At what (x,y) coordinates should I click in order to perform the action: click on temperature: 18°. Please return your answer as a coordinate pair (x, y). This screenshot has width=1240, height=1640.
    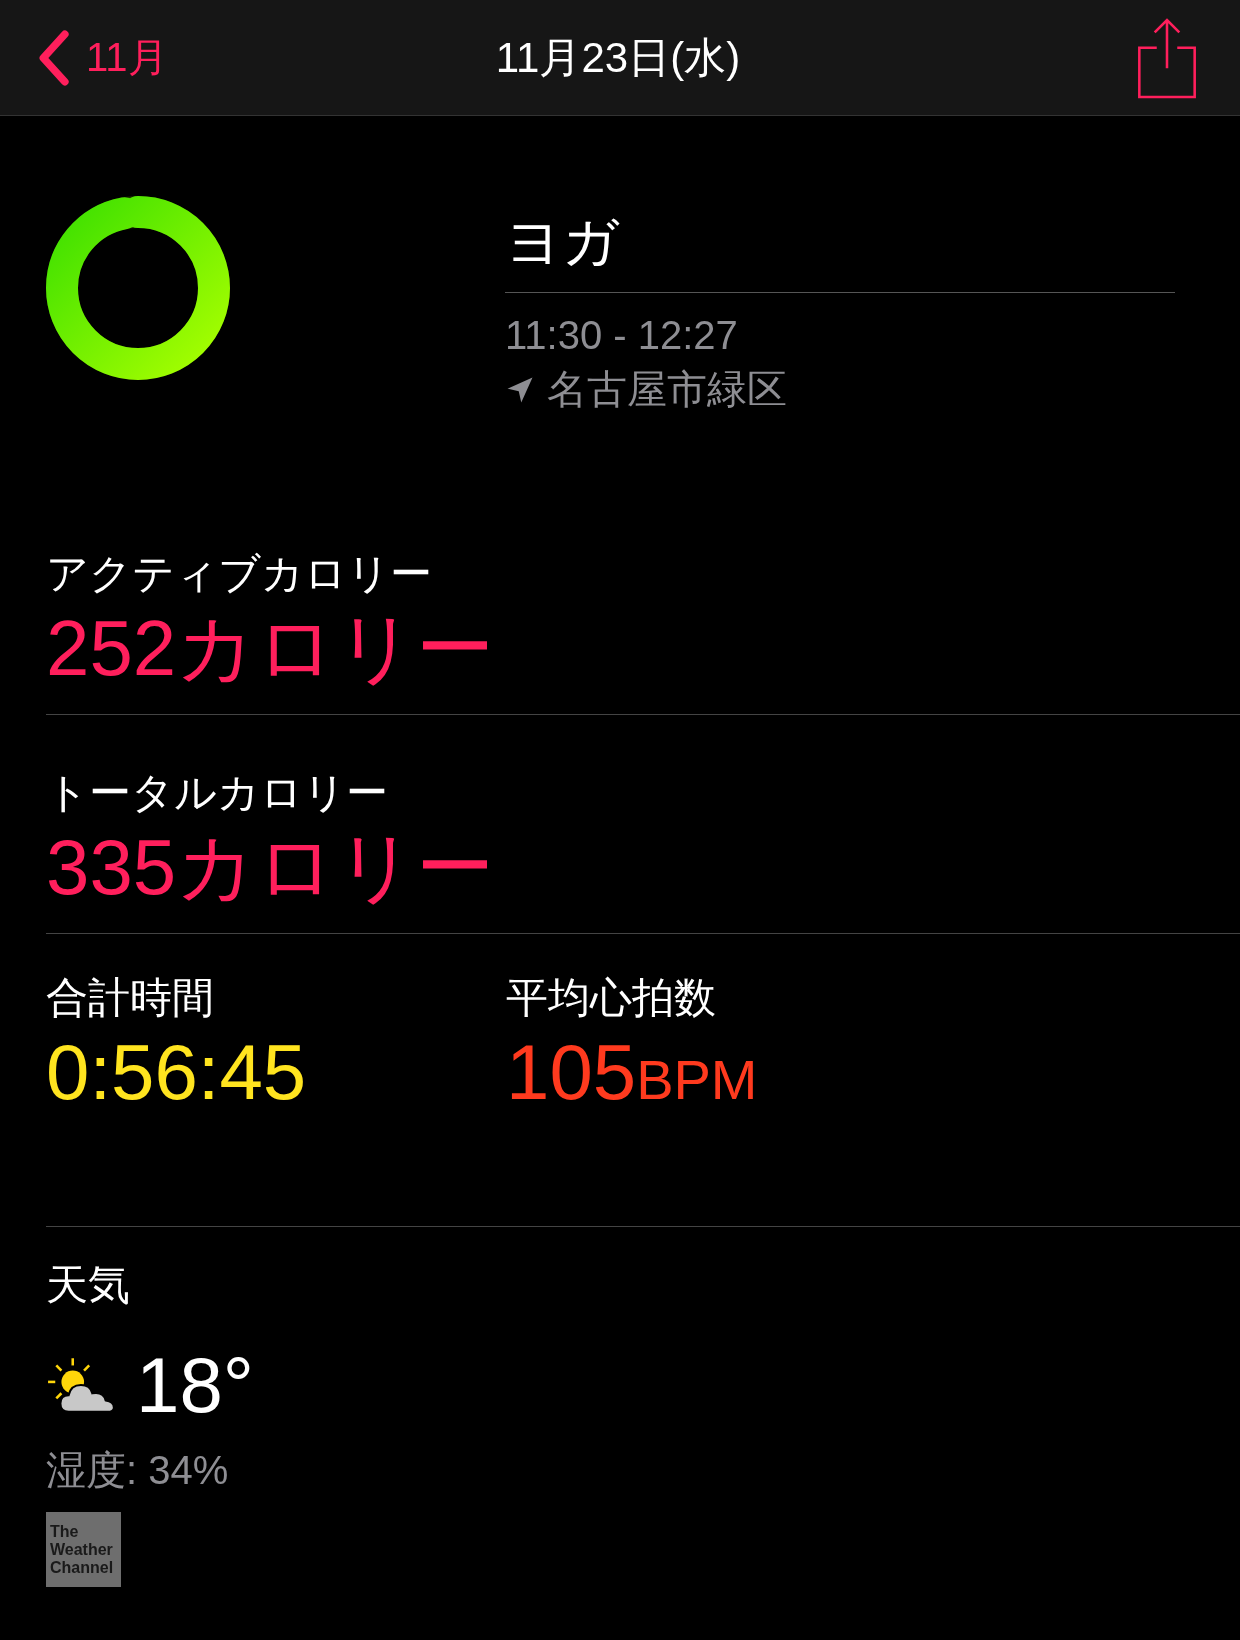
    Looking at the image, I should click on (195, 1385).